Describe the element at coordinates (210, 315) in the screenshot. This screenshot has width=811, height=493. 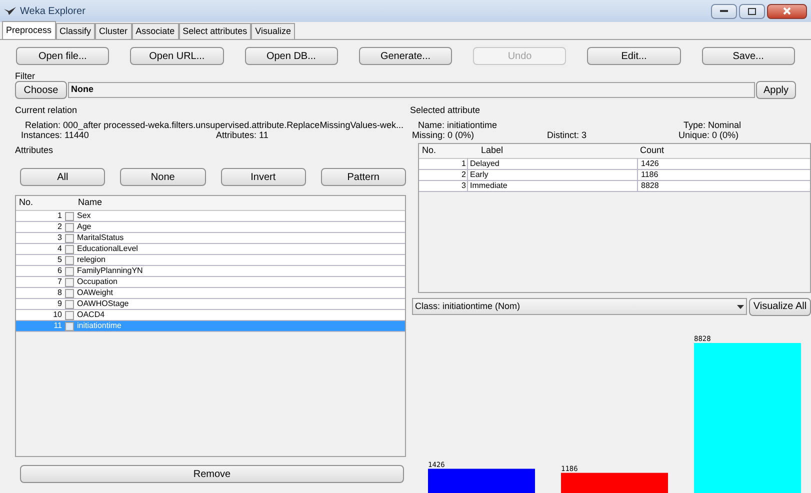
I see `attribute-row: 10 OACD4` at that location.